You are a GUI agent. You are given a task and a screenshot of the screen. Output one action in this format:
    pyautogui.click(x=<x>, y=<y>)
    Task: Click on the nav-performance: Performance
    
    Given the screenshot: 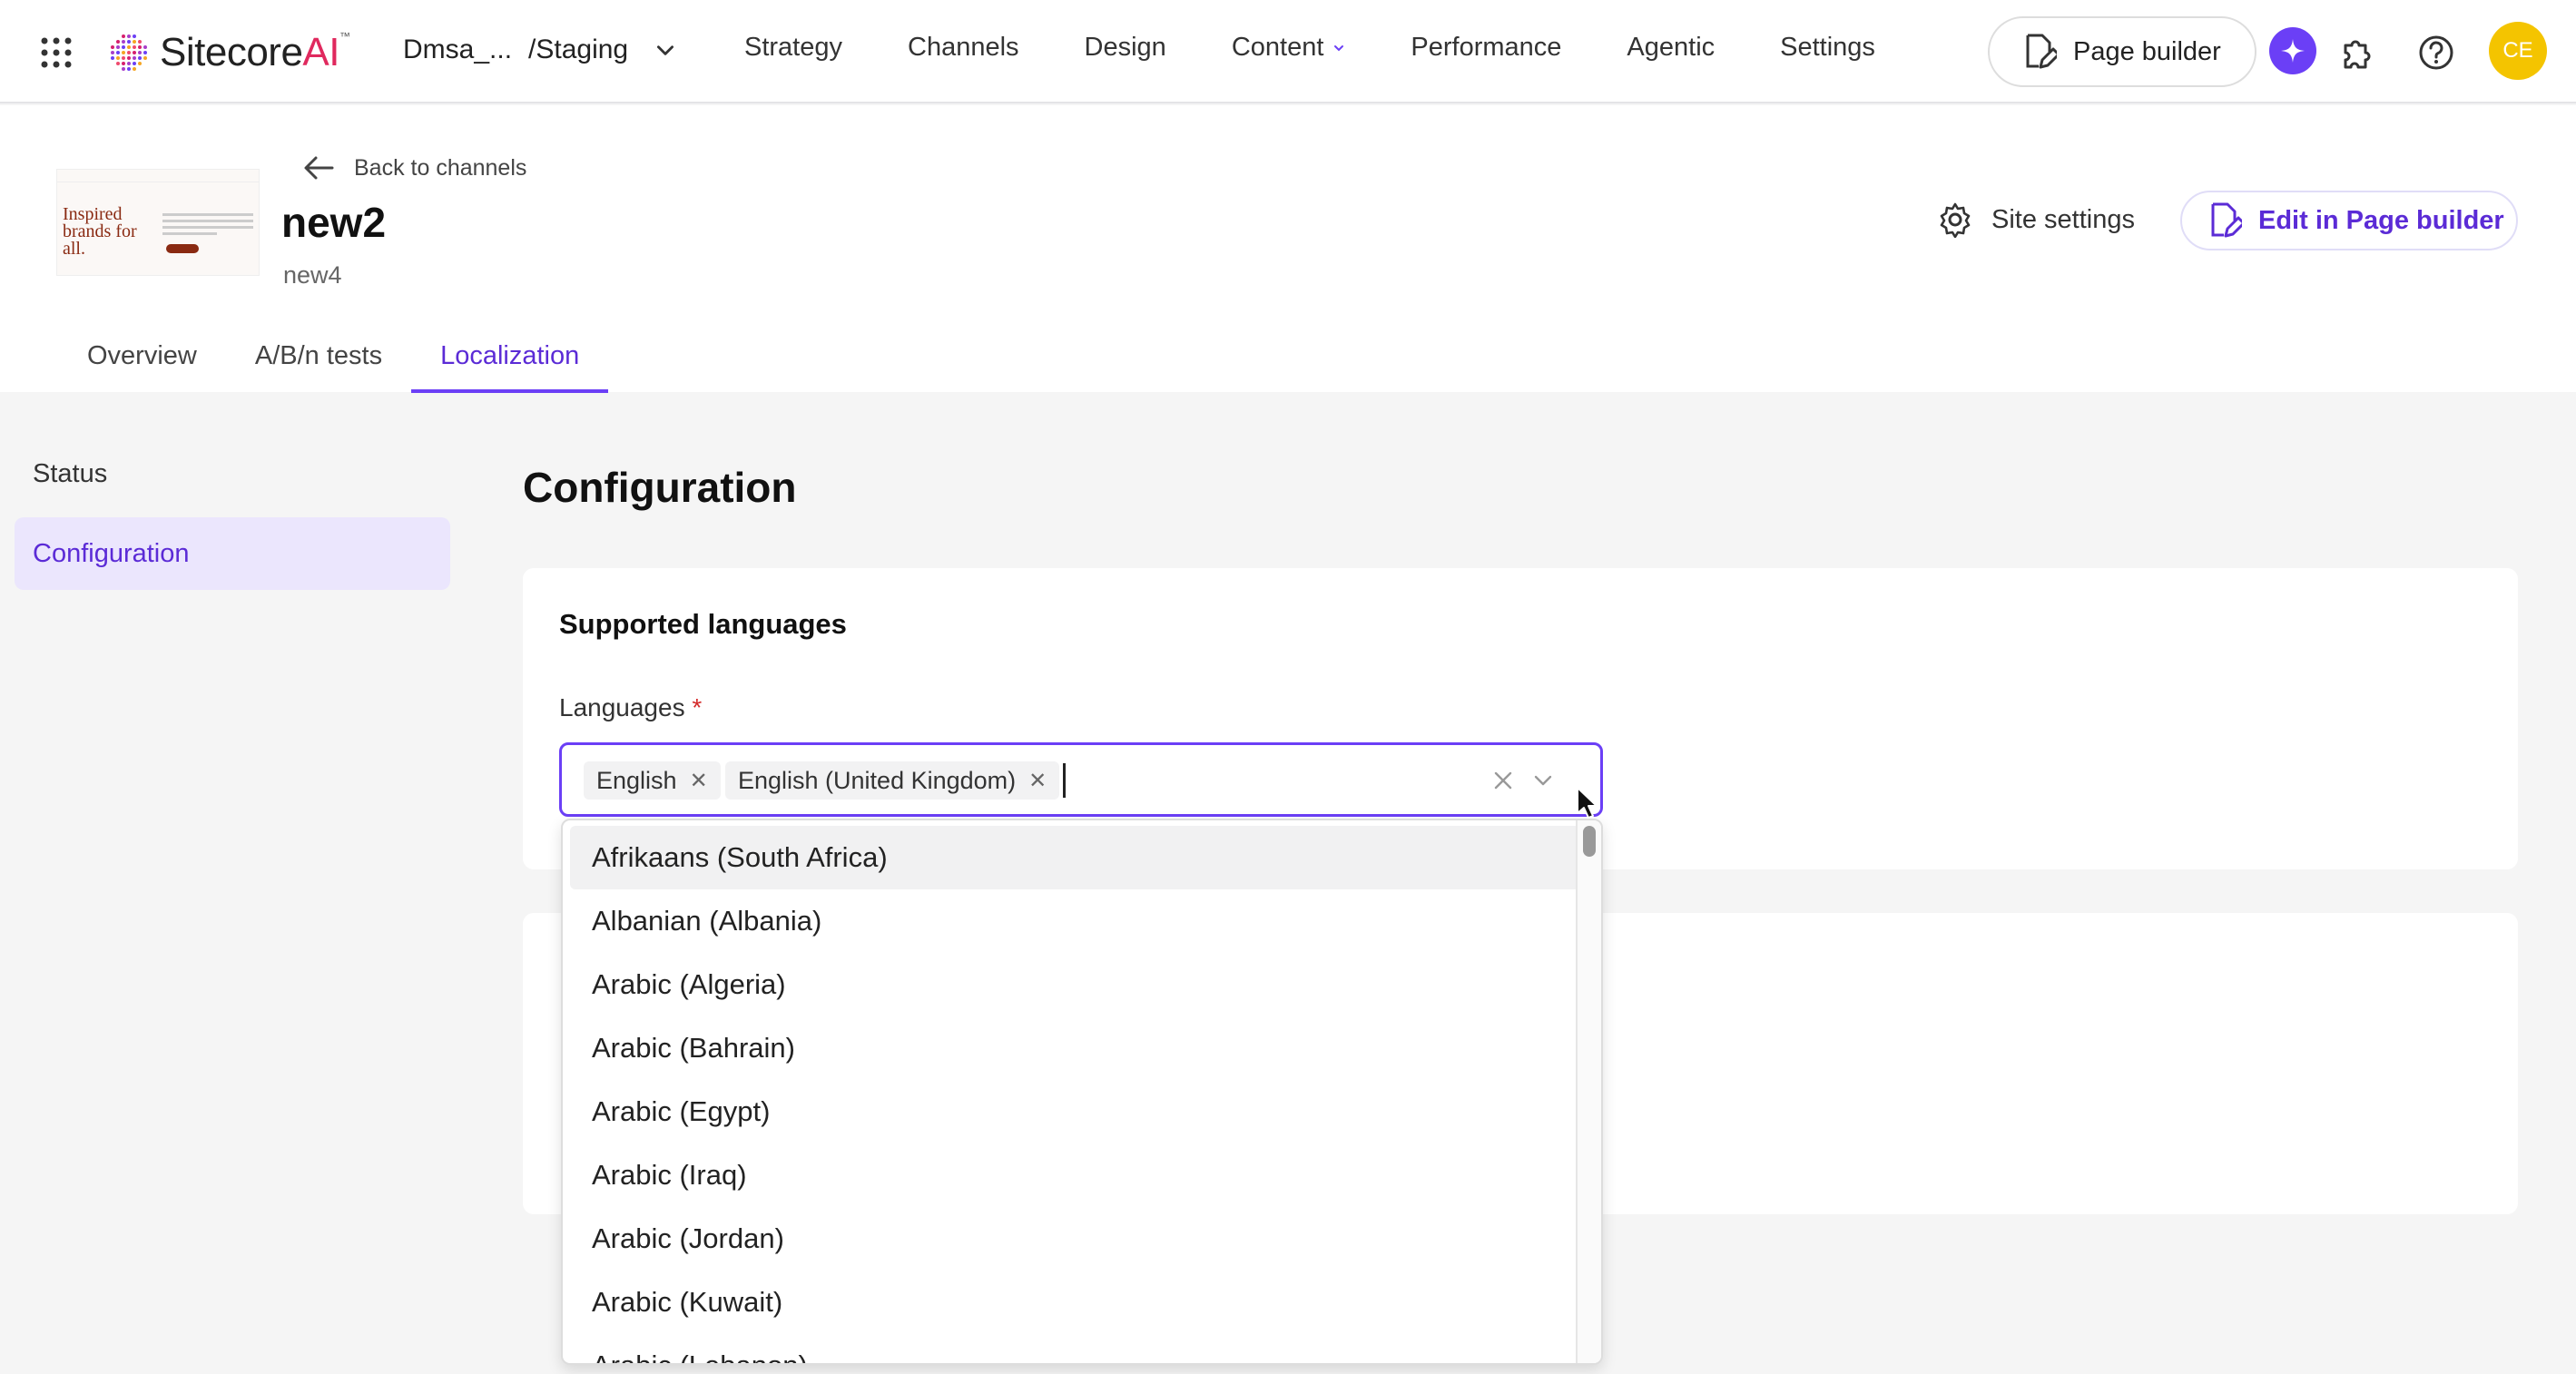 What is the action you would take?
    pyautogui.click(x=1486, y=48)
    